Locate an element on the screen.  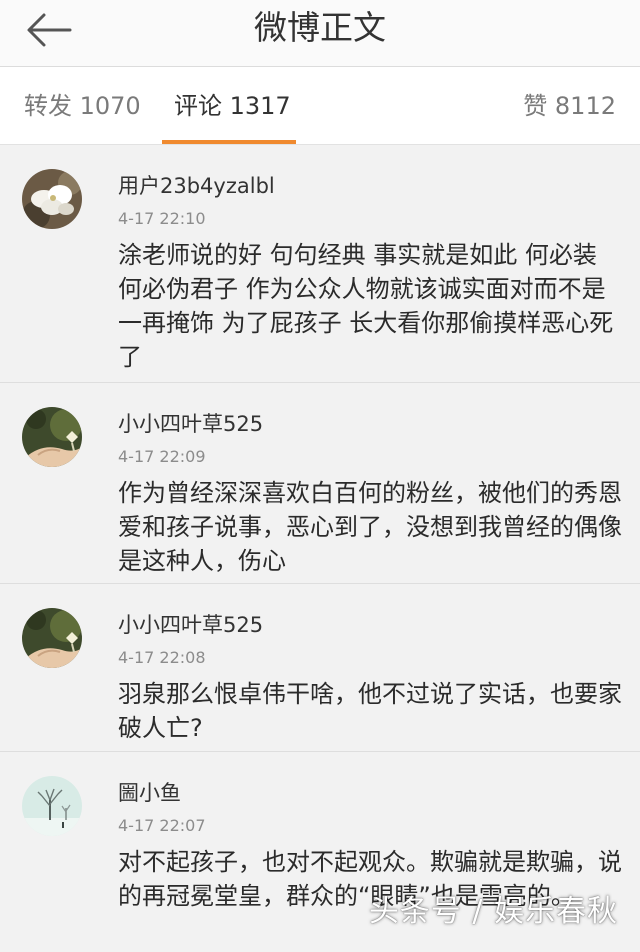
comment-username: 圌小鱼 is located at coordinates (149, 793).